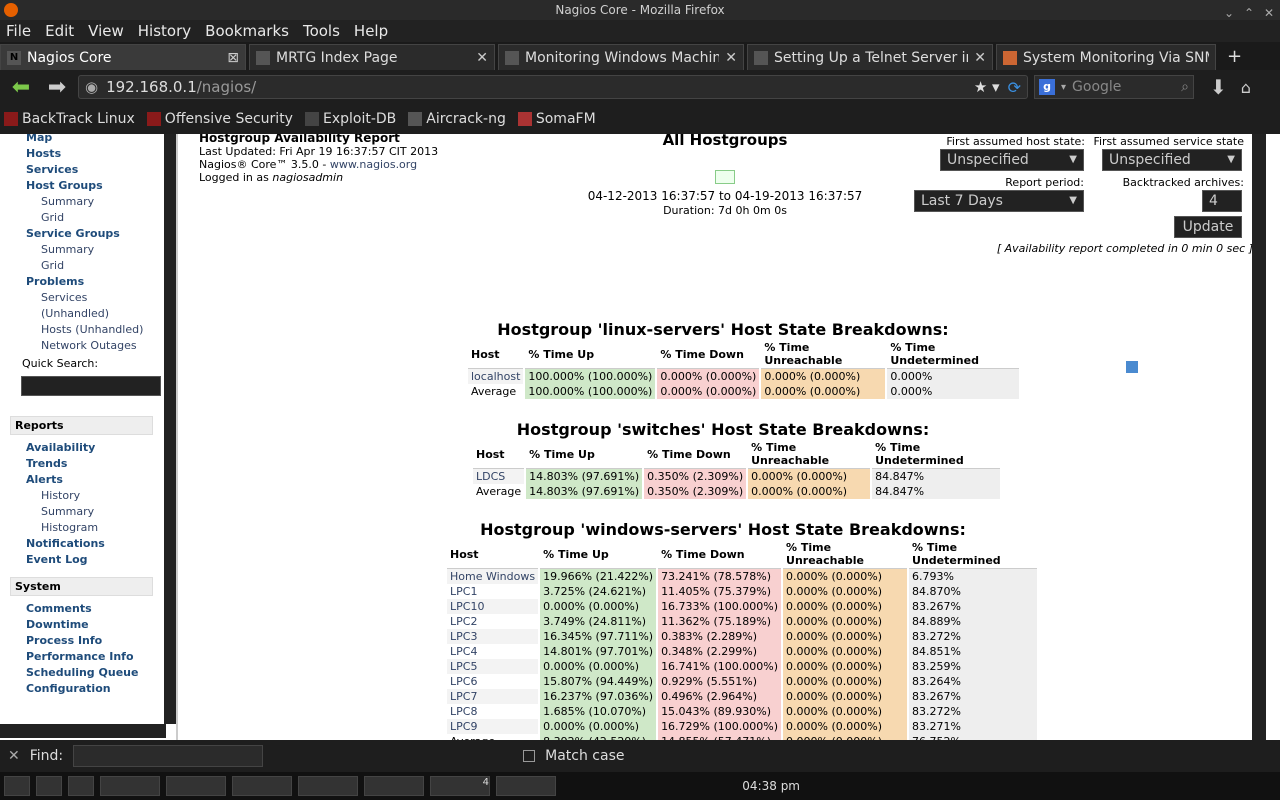 Image resolution: width=1280 pixels, height=800 pixels. What do you see at coordinates (170, 429) in the screenshot?
I see `sidebar-scrollbar` at bounding box center [170, 429].